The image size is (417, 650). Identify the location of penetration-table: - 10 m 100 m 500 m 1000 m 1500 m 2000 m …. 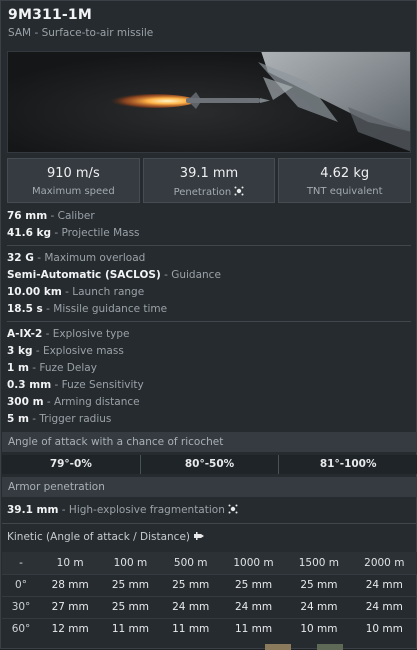
(209, 596).